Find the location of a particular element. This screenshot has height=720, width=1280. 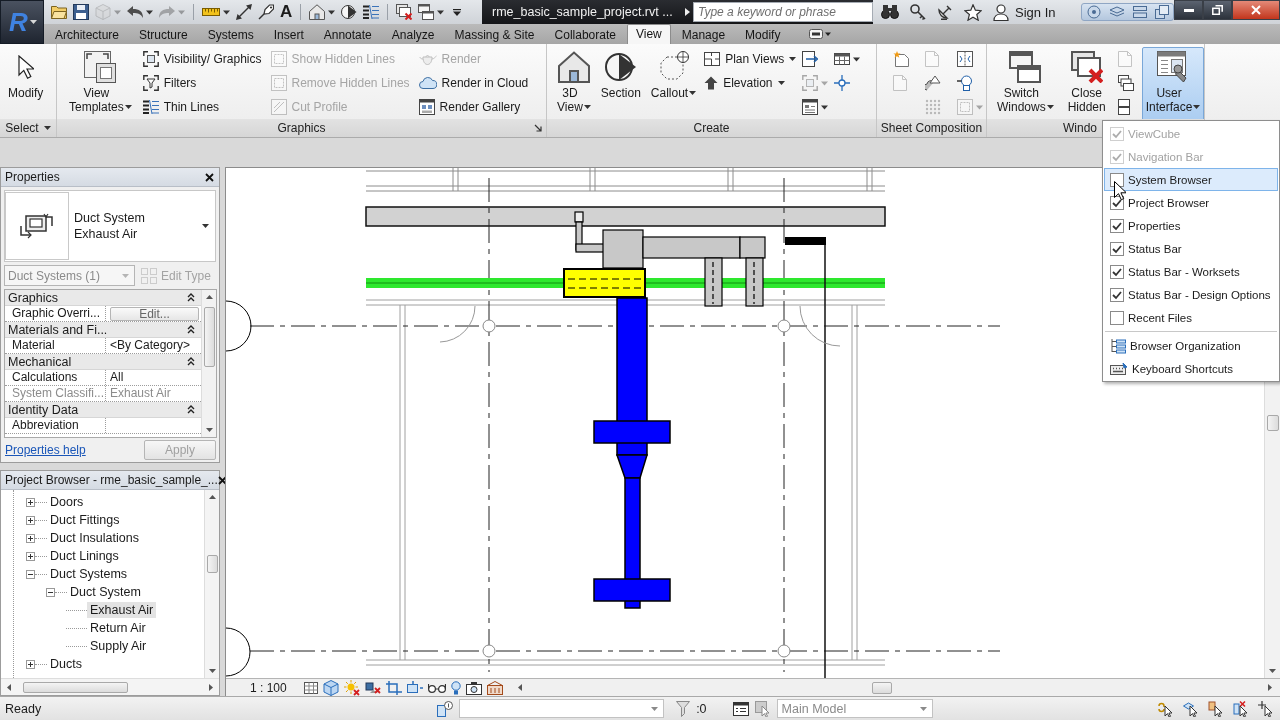

crop-icon is located at coordinates (393, 687).